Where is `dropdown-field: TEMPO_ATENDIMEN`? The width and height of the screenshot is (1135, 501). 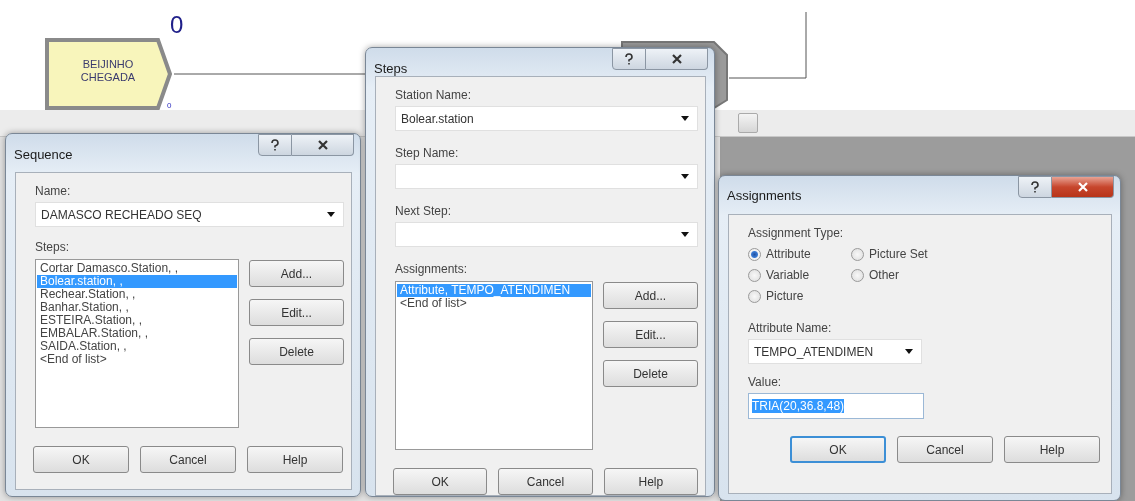
dropdown-field: TEMPO_ATENDIMEN is located at coordinates (835, 351).